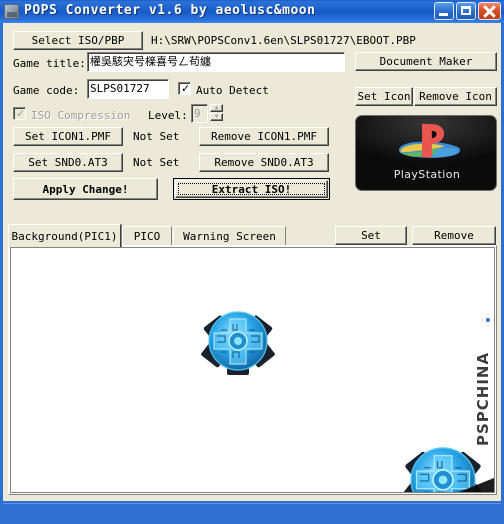 The image size is (504, 524). I want to click on window-bottom-frame-inner, so click(252, 513).